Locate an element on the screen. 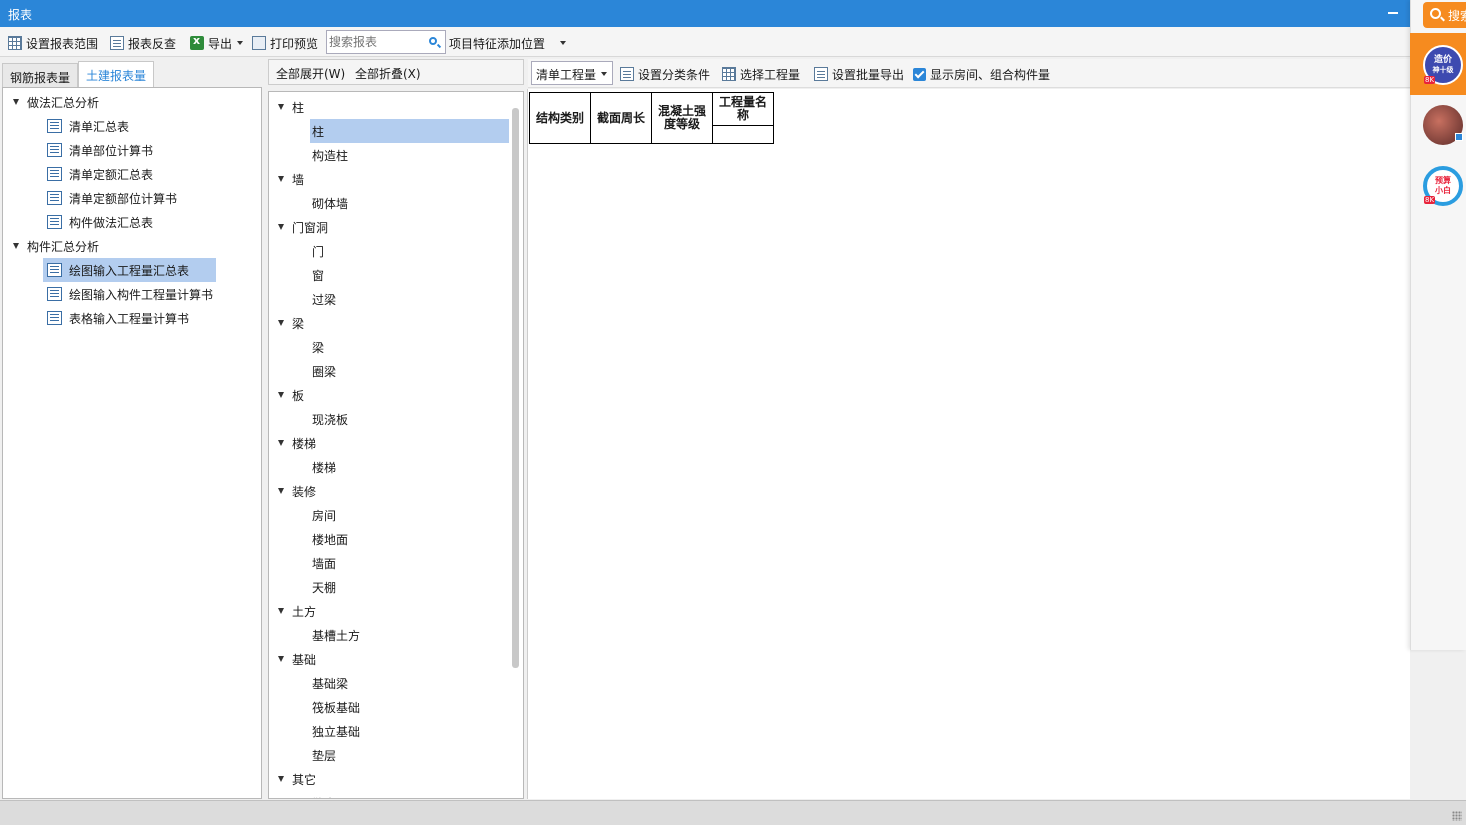 The image size is (1466, 825). app-icon-text: 预算 is located at coordinates (1443, 180).